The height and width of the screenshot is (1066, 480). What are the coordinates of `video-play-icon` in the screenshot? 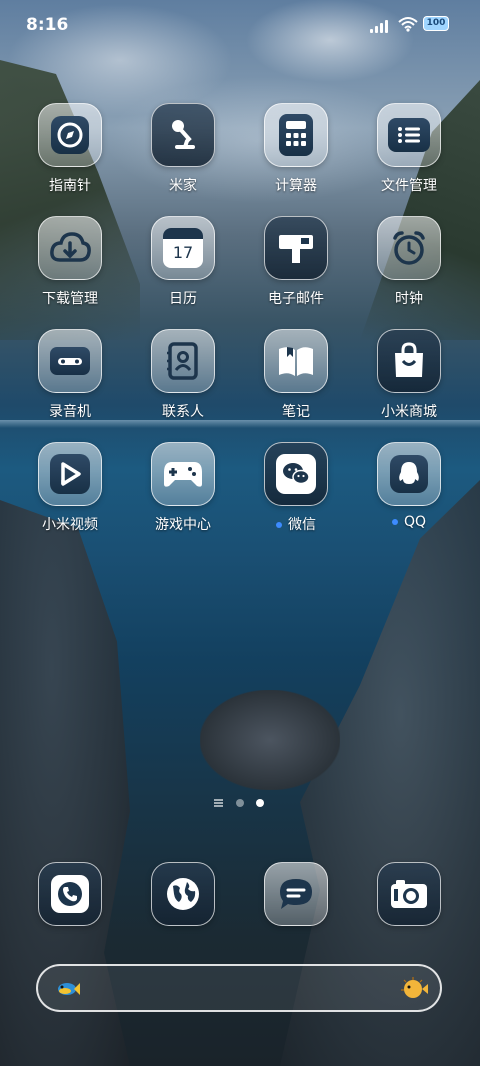 It's located at (70, 474).